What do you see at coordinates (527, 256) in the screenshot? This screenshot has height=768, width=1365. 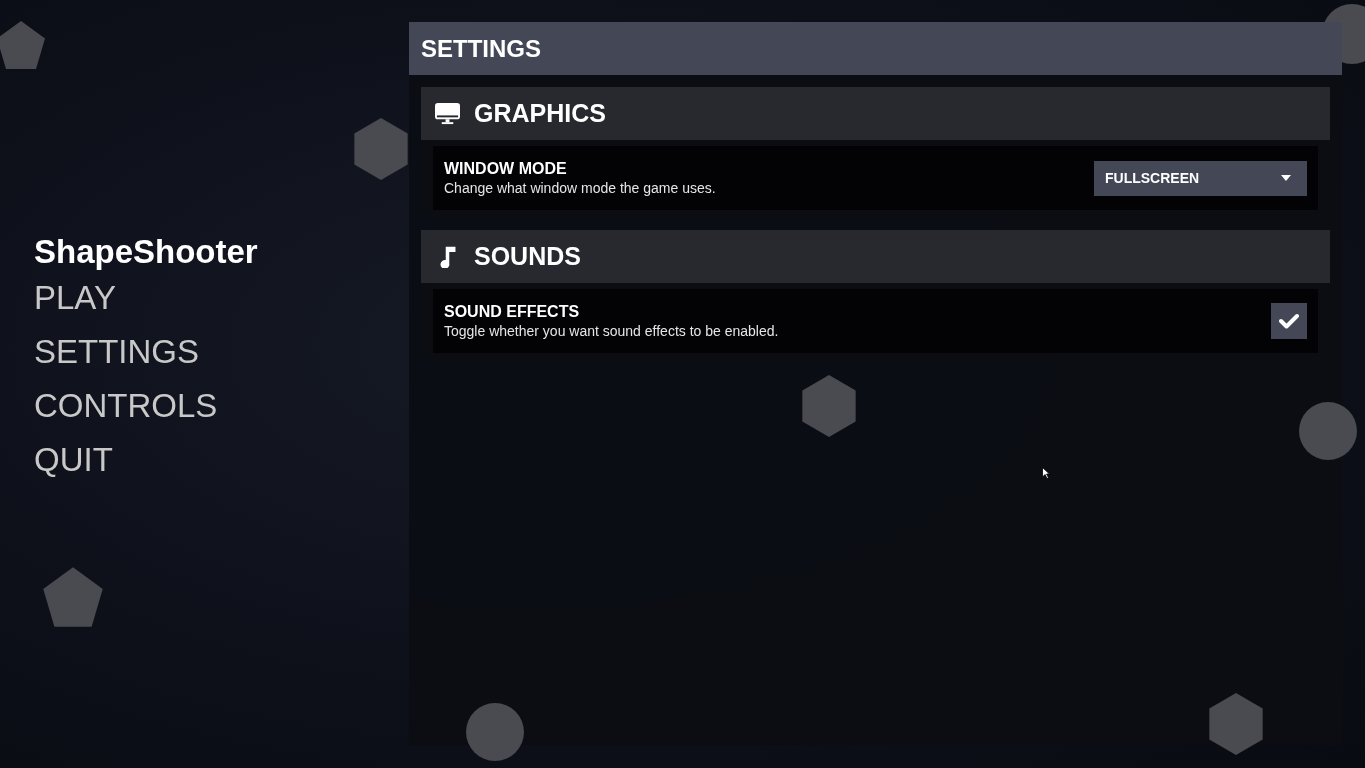 I see `section-title: SOUNDS` at bounding box center [527, 256].